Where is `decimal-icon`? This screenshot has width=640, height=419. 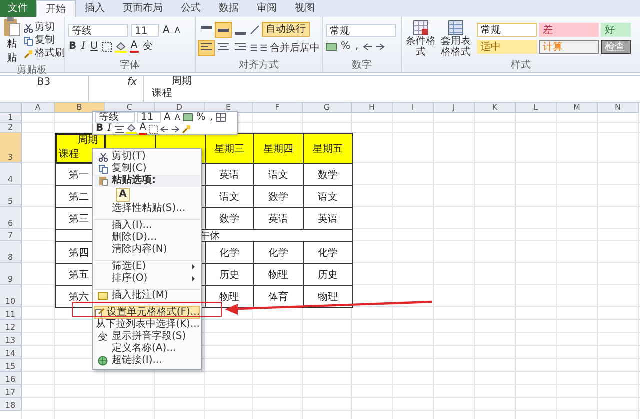 decimal-icon is located at coordinates (170, 129).